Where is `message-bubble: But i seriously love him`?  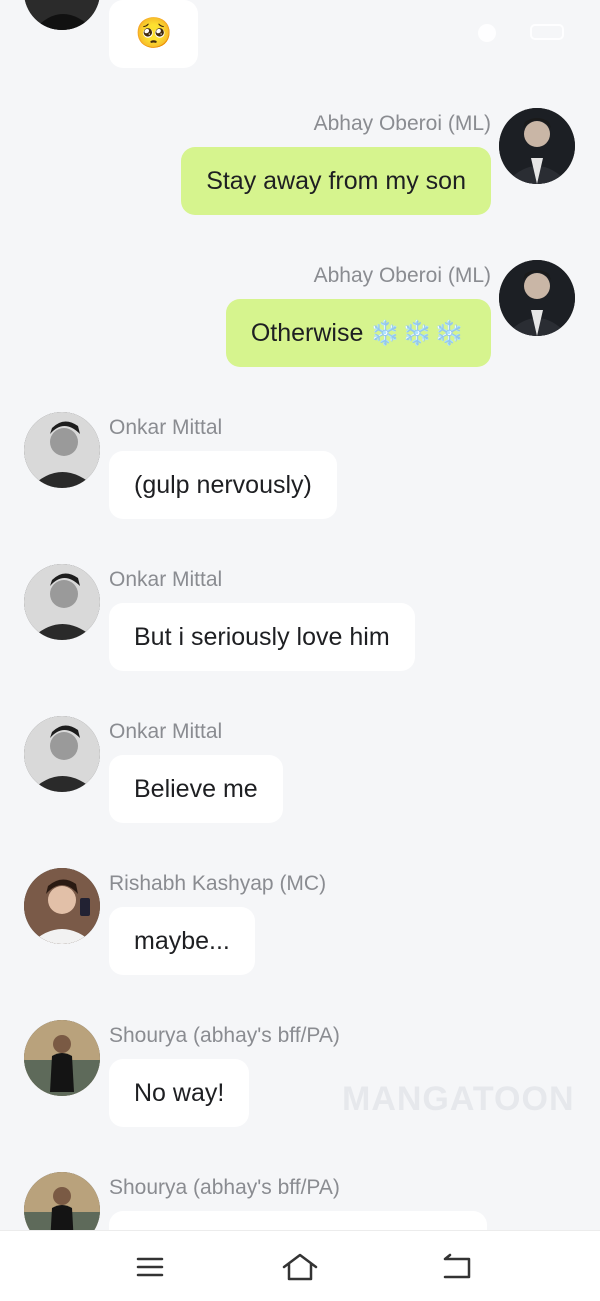 message-bubble: But i seriously love him is located at coordinates (262, 637).